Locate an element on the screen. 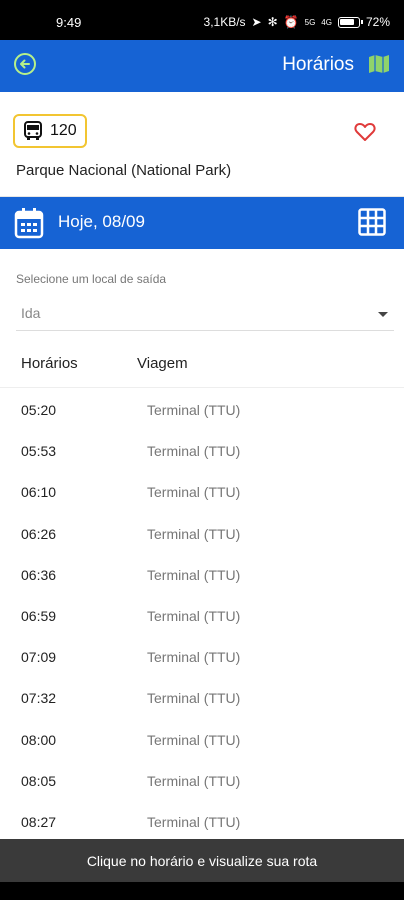 This screenshot has height=900, width=404. departure-time: 05:20 is located at coordinates (39, 410).